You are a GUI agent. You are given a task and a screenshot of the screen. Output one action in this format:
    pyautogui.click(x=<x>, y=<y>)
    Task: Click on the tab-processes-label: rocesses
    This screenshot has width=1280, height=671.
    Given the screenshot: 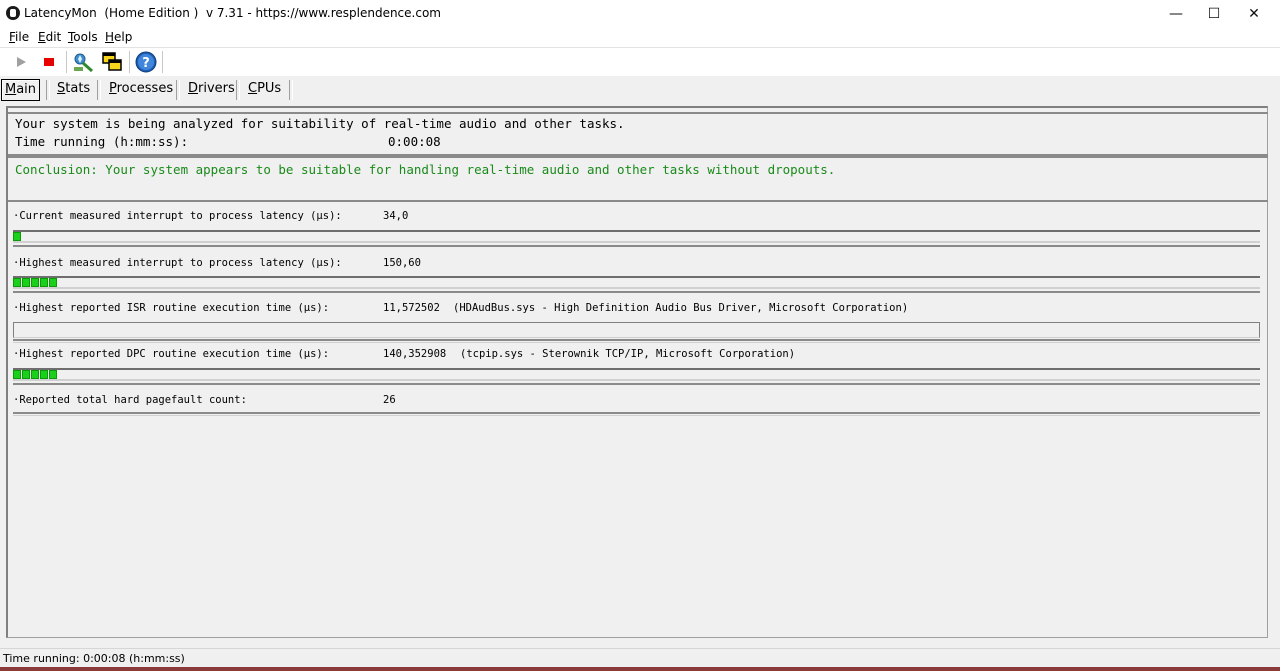 What is the action you would take?
    pyautogui.click(x=145, y=88)
    